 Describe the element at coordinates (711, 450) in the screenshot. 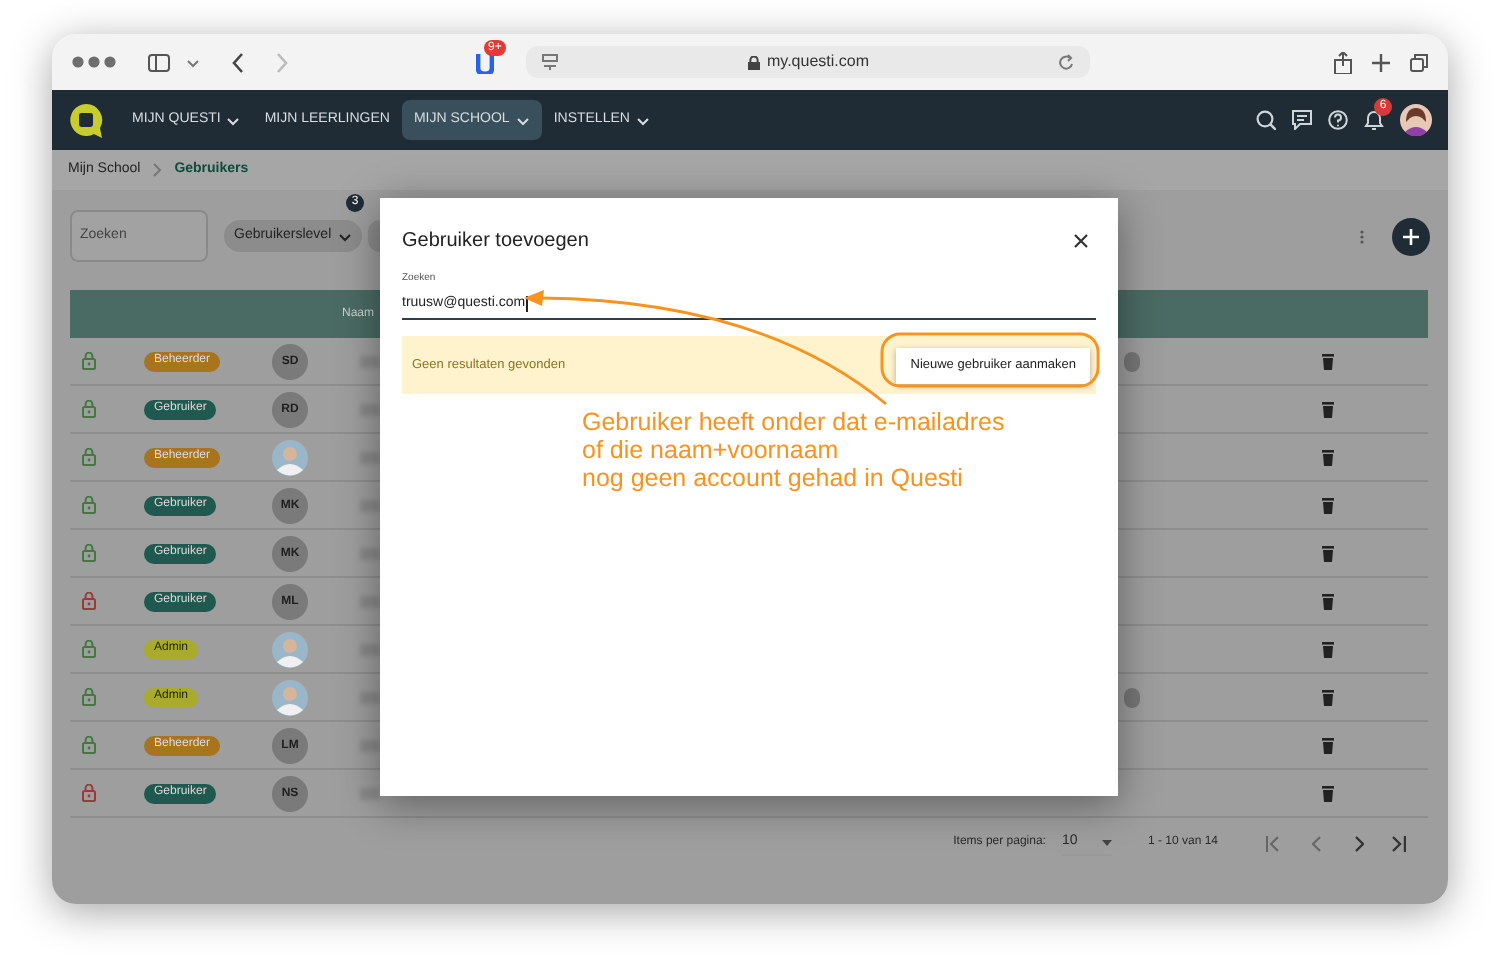

I see `annotation-text: of die naam+voornaam` at that location.